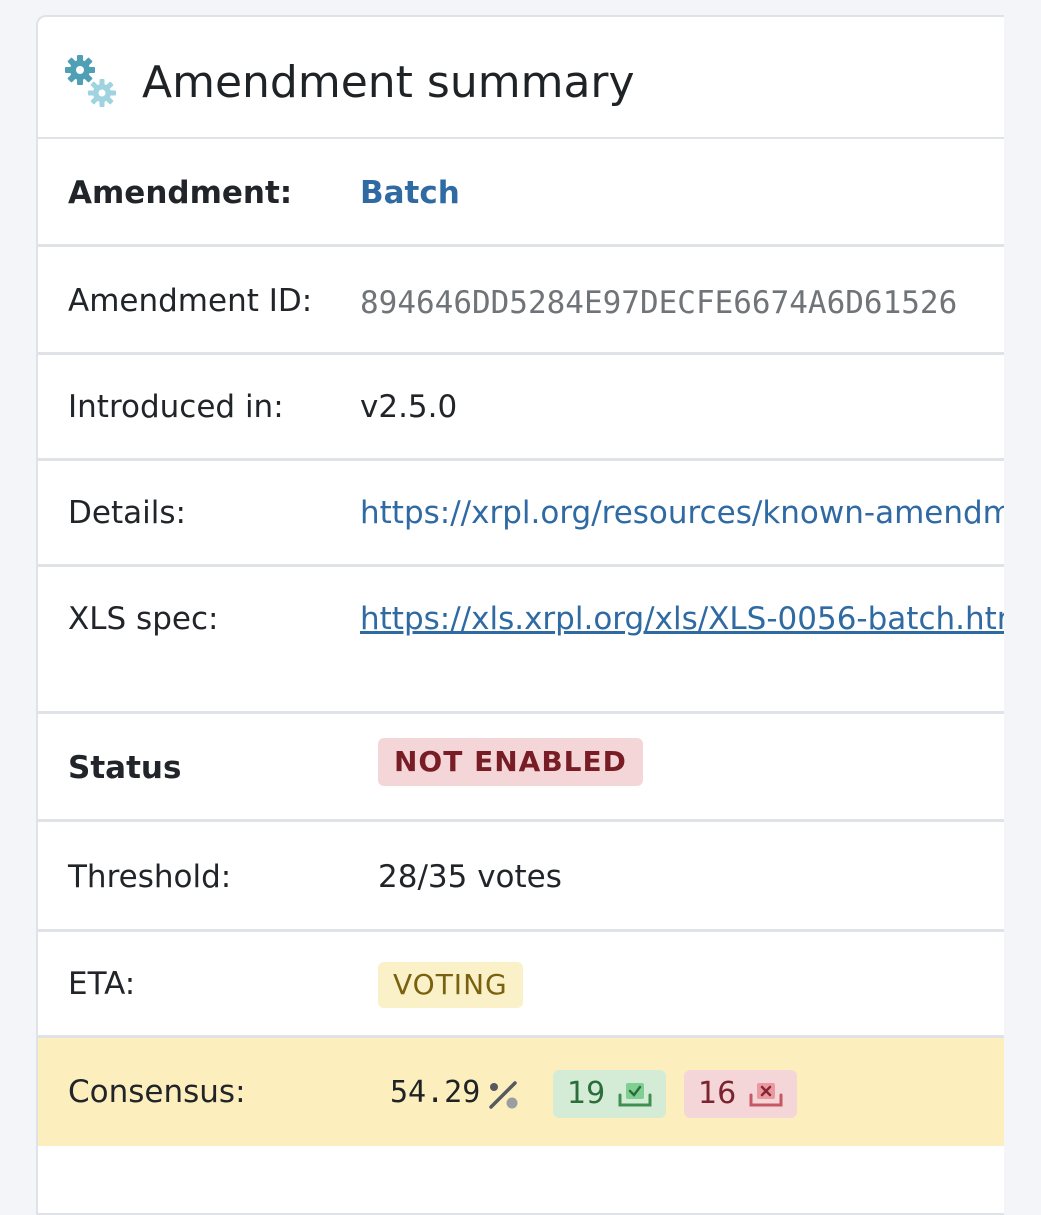 The height and width of the screenshot is (1215, 1041). I want to click on row-empty, so click(521, 1179).